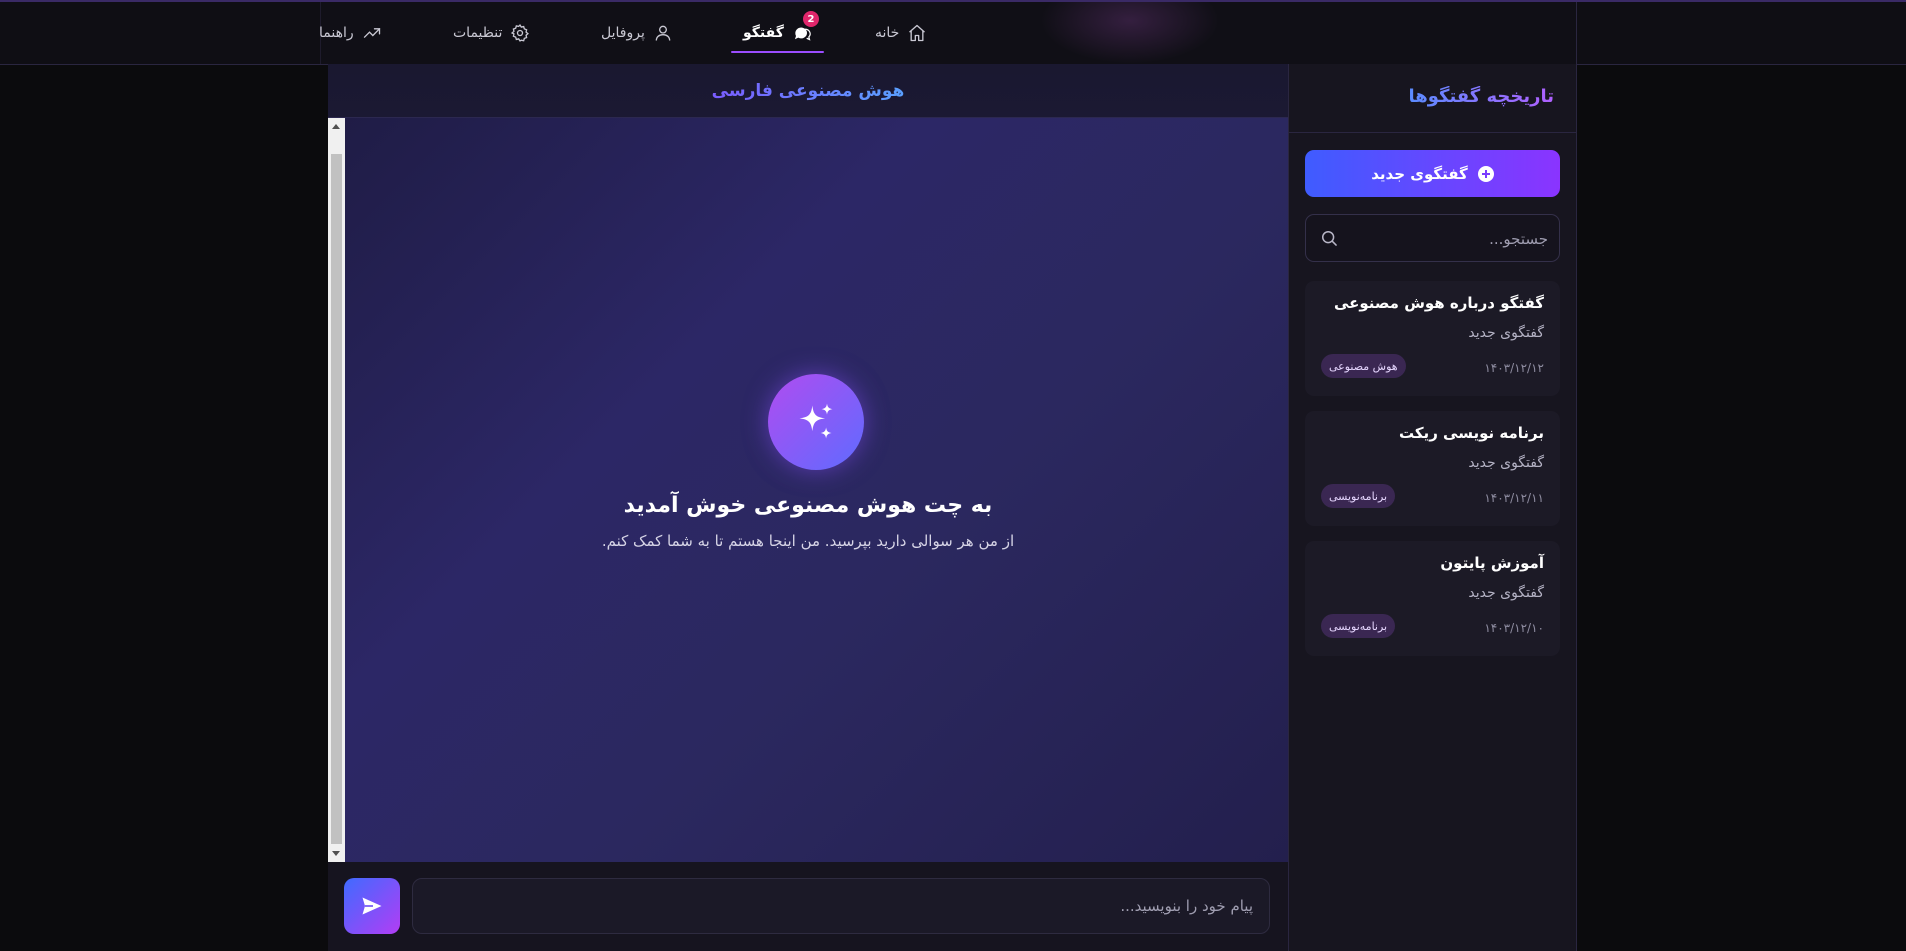 This screenshot has height=951, width=1906. I want to click on nav-item-settings: تنظیمات, so click(491, 33).